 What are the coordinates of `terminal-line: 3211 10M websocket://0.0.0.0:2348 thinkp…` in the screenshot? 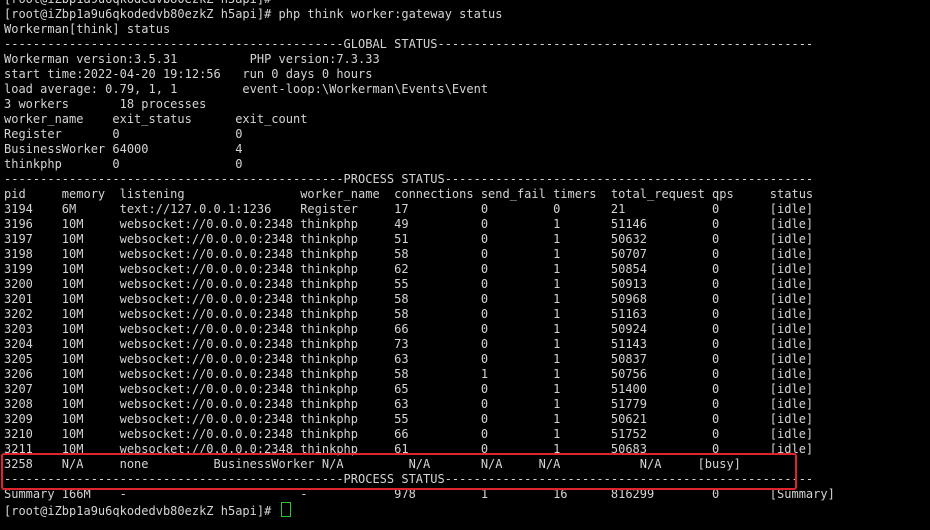 It's located at (409, 449).